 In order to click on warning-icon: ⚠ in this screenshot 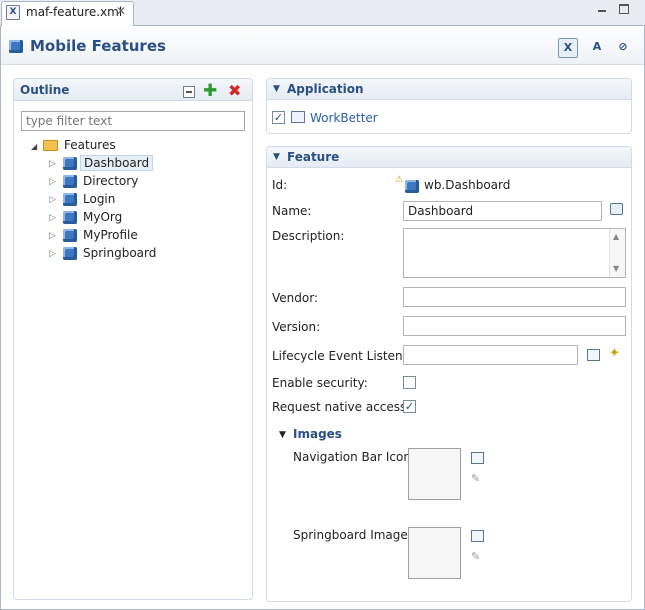, I will do `click(399, 180)`.